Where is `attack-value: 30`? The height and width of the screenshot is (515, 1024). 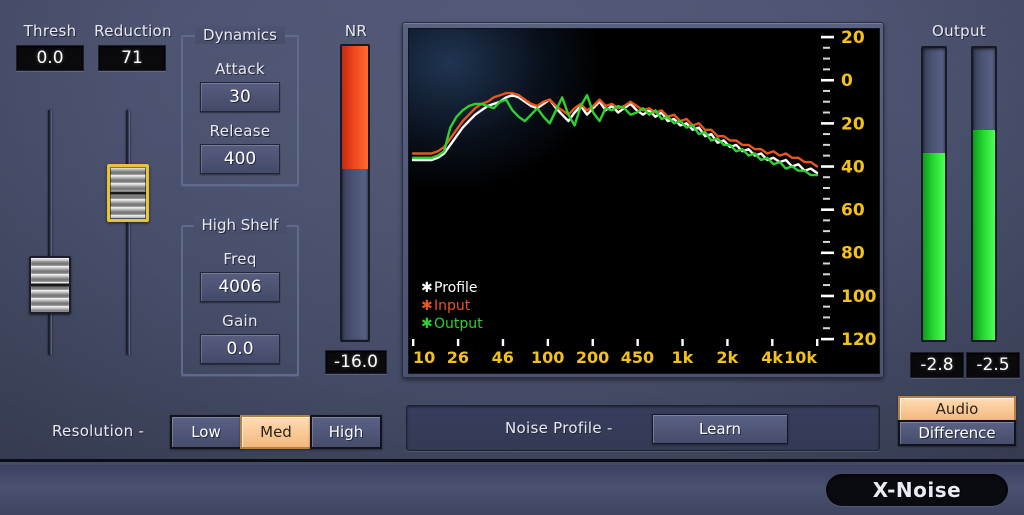 attack-value: 30 is located at coordinates (240, 97).